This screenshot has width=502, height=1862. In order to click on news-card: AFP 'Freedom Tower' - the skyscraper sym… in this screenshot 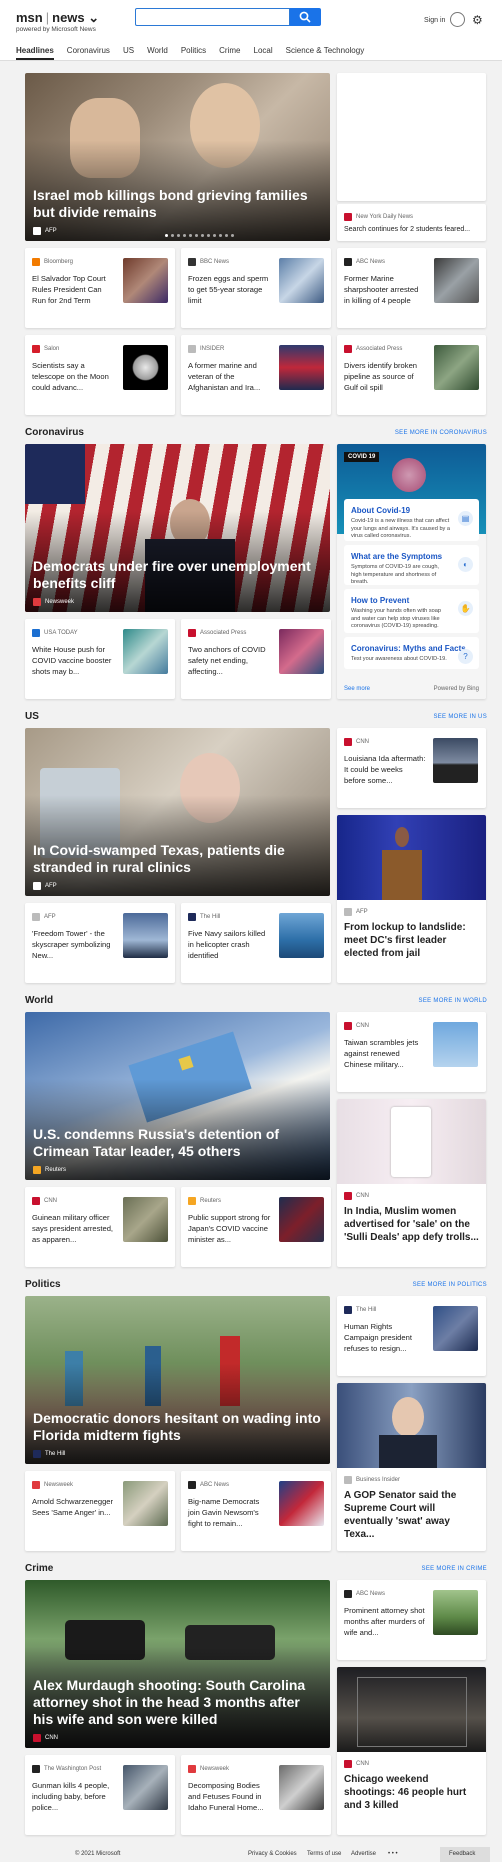, I will do `click(100, 943)`.